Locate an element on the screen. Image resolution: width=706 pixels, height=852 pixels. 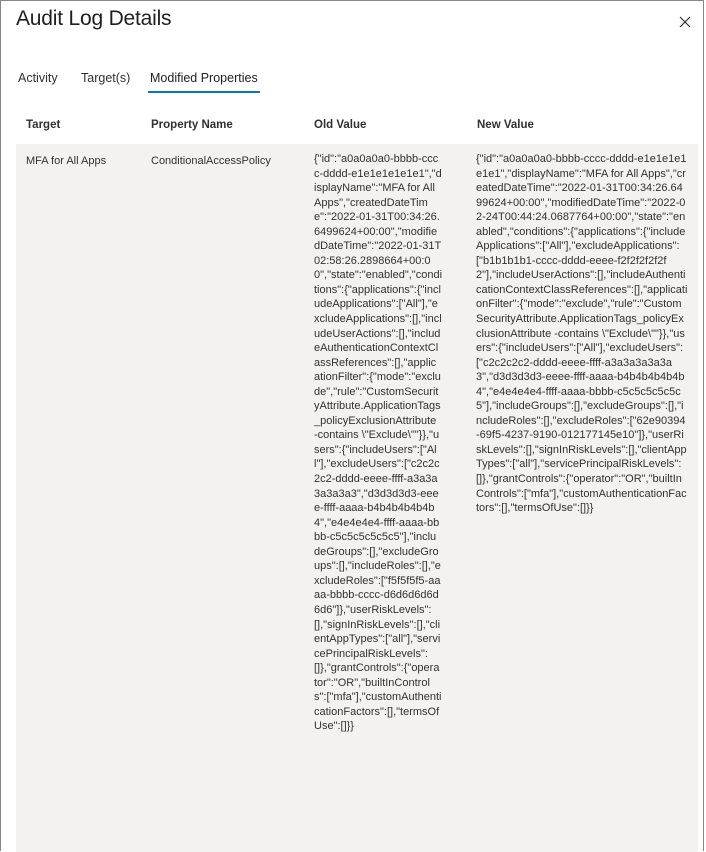
dialog-title: Audit Log Details is located at coordinates (94, 18).